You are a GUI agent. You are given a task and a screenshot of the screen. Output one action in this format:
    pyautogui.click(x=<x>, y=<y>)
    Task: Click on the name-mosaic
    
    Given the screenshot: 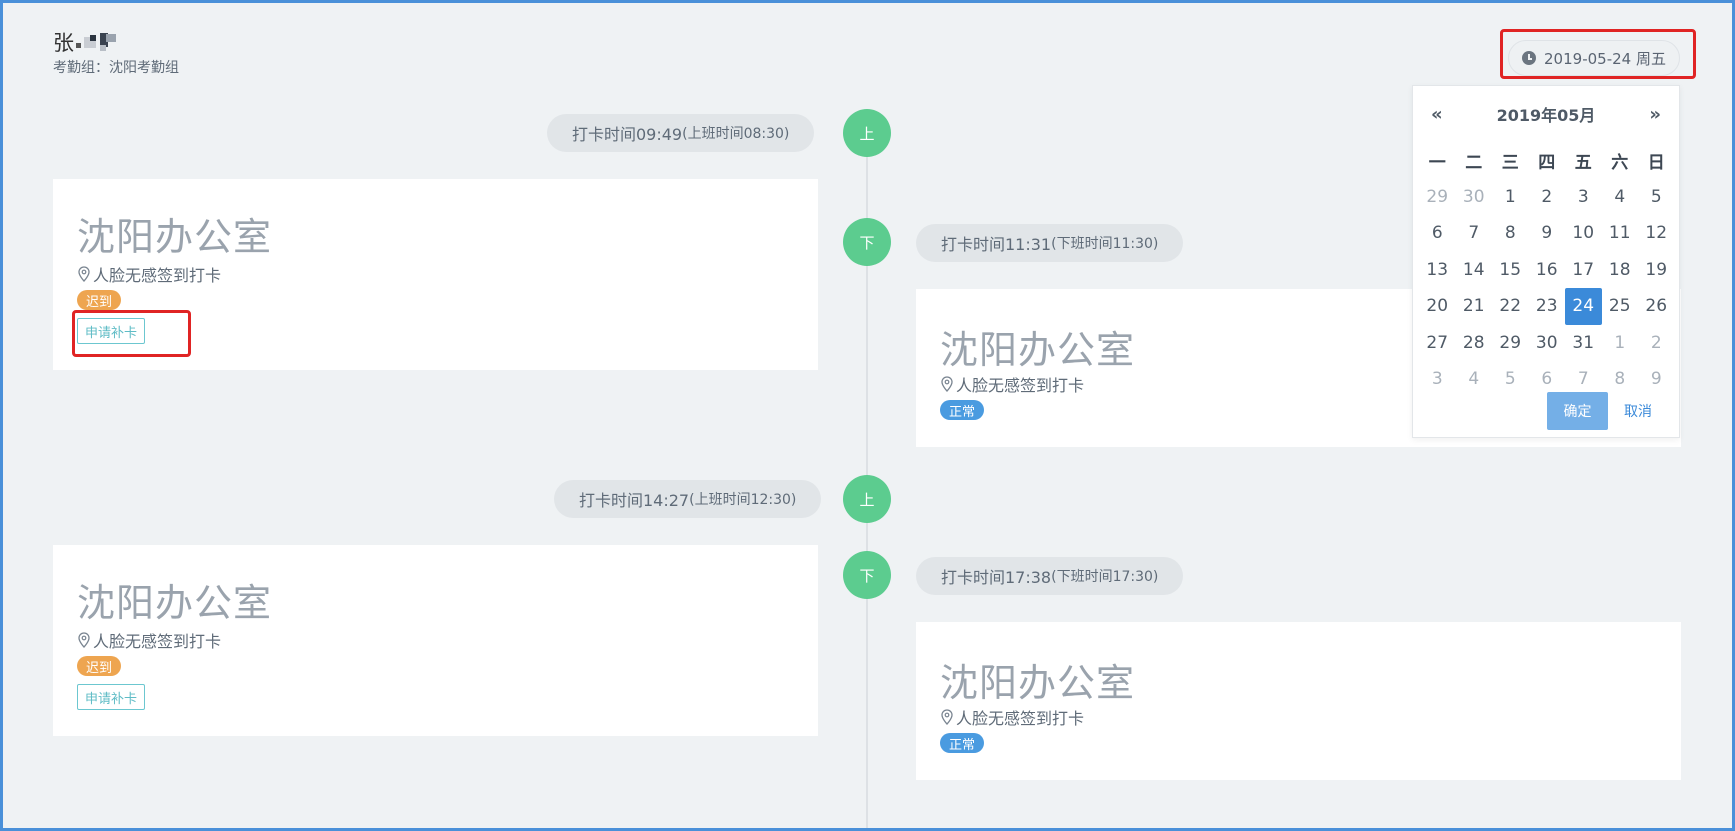 What is the action you would take?
    pyautogui.click(x=98, y=42)
    